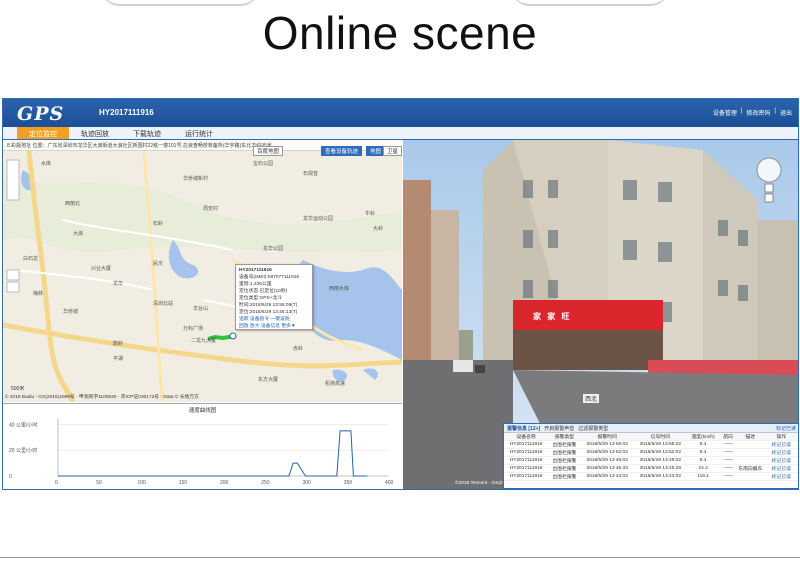 The height and width of the screenshot is (562, 800). What do you see at coordinates (213, 453) in the screenshot?
I see `speed-line` at bounding box center [213, 453].